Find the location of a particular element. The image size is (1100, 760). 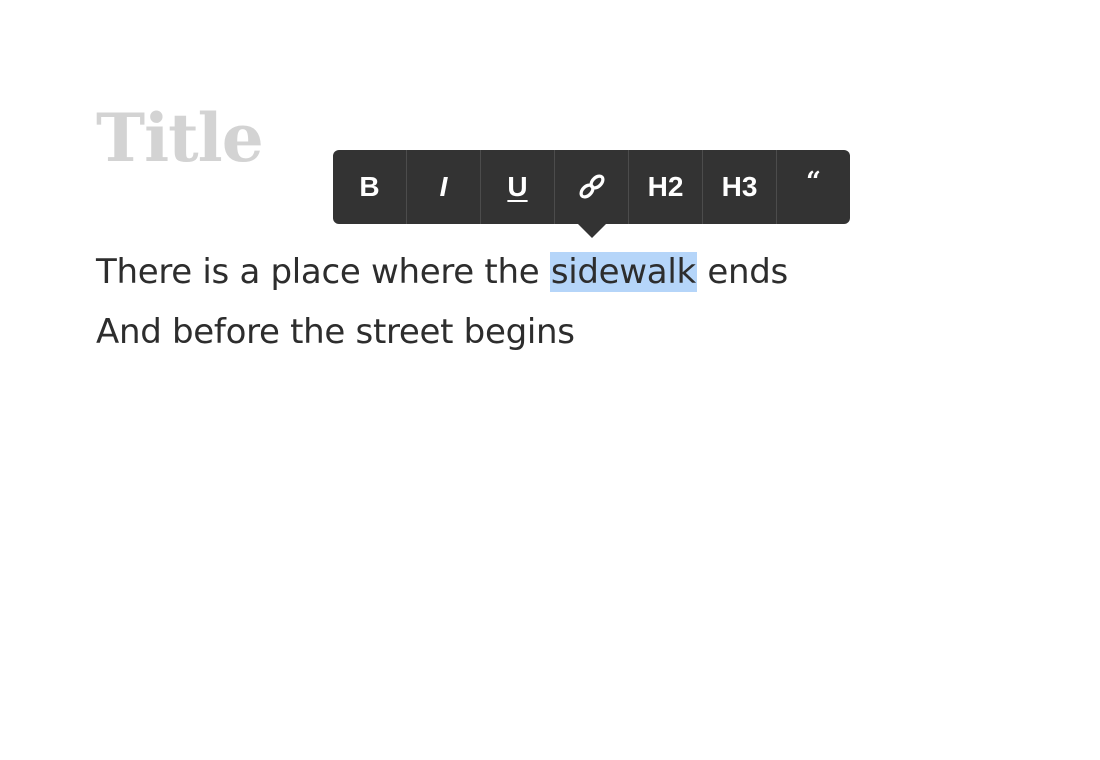

italic-button: I is located at coordinates (444, 187).